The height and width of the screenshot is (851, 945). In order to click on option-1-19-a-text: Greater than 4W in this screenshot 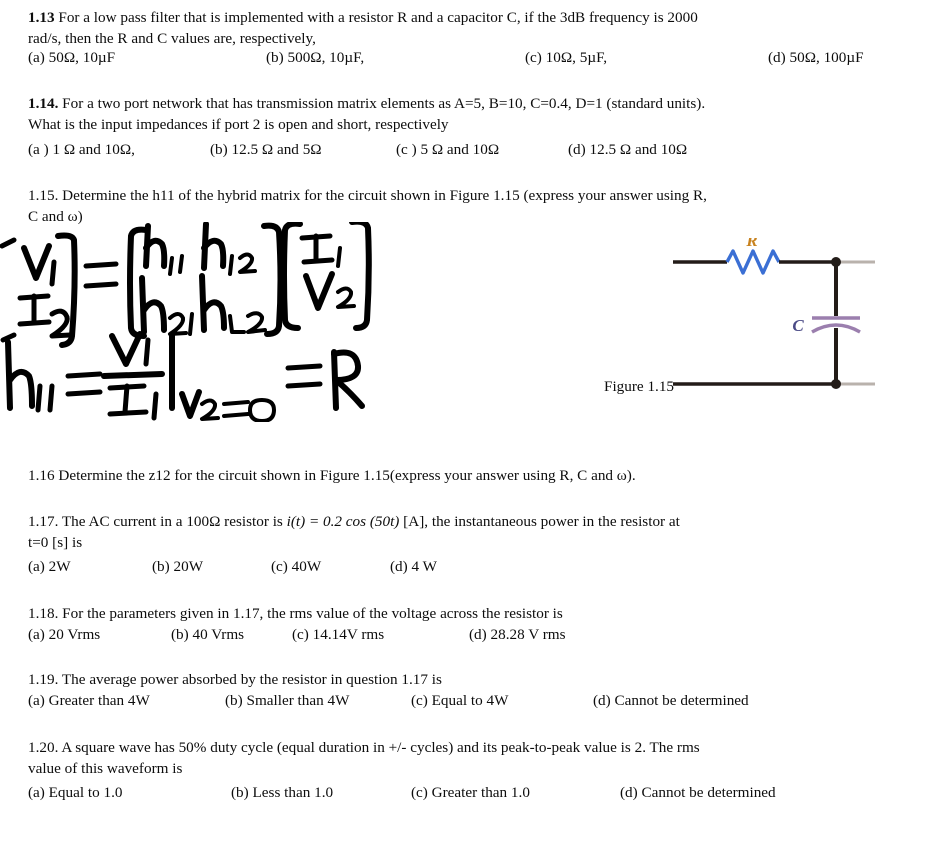, I will do `click(99, 700)`.